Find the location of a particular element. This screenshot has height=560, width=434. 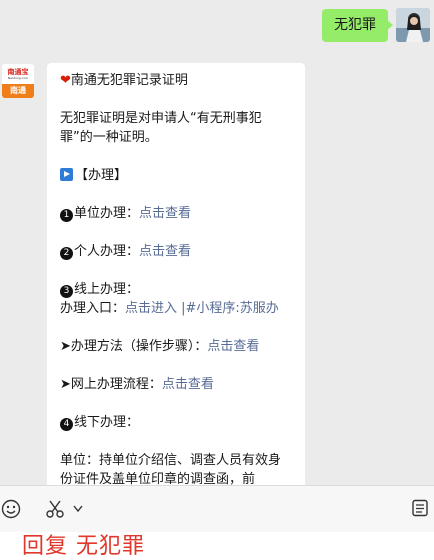

online-entry-link: 点击进入 |#小程序:苏服办 is located at coordinates (202, 308).